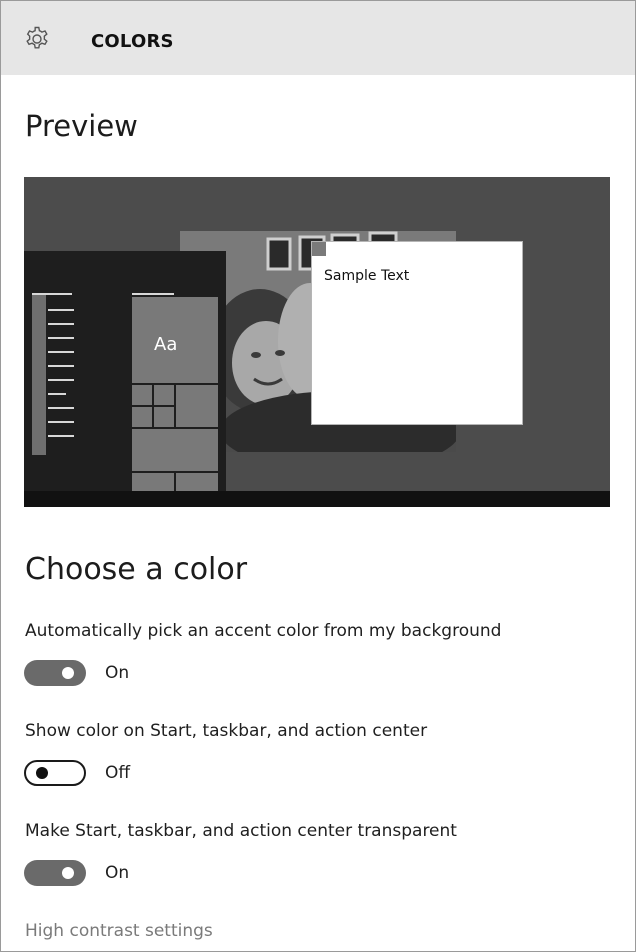 The height and width of the screenshot is (952, 636). What do you see at coordinates (367, 276) in the screenshot?
I see `sample-text: Sample Text` at bounding box center [367, 276].